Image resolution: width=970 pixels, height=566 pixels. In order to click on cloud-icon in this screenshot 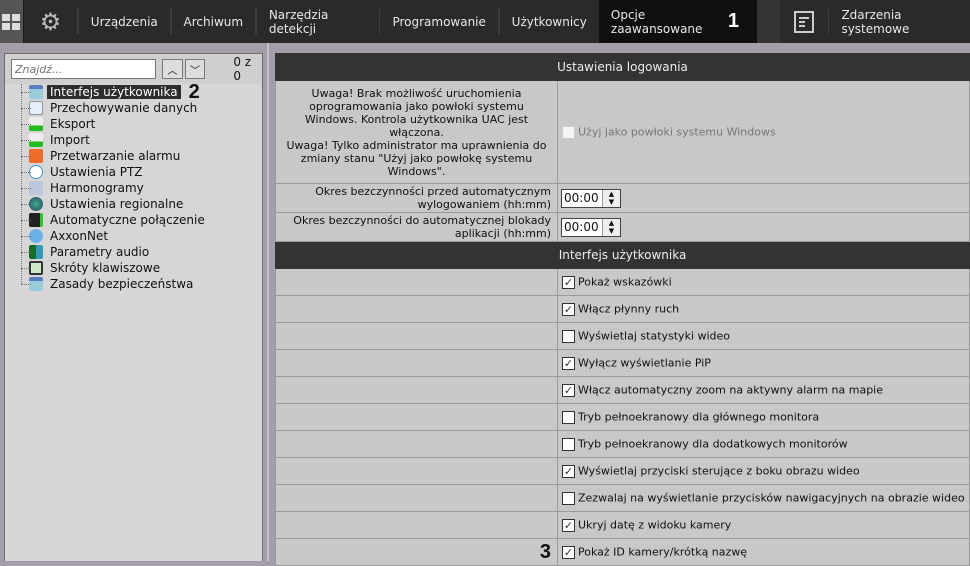, I will do `click(36, 236)`.